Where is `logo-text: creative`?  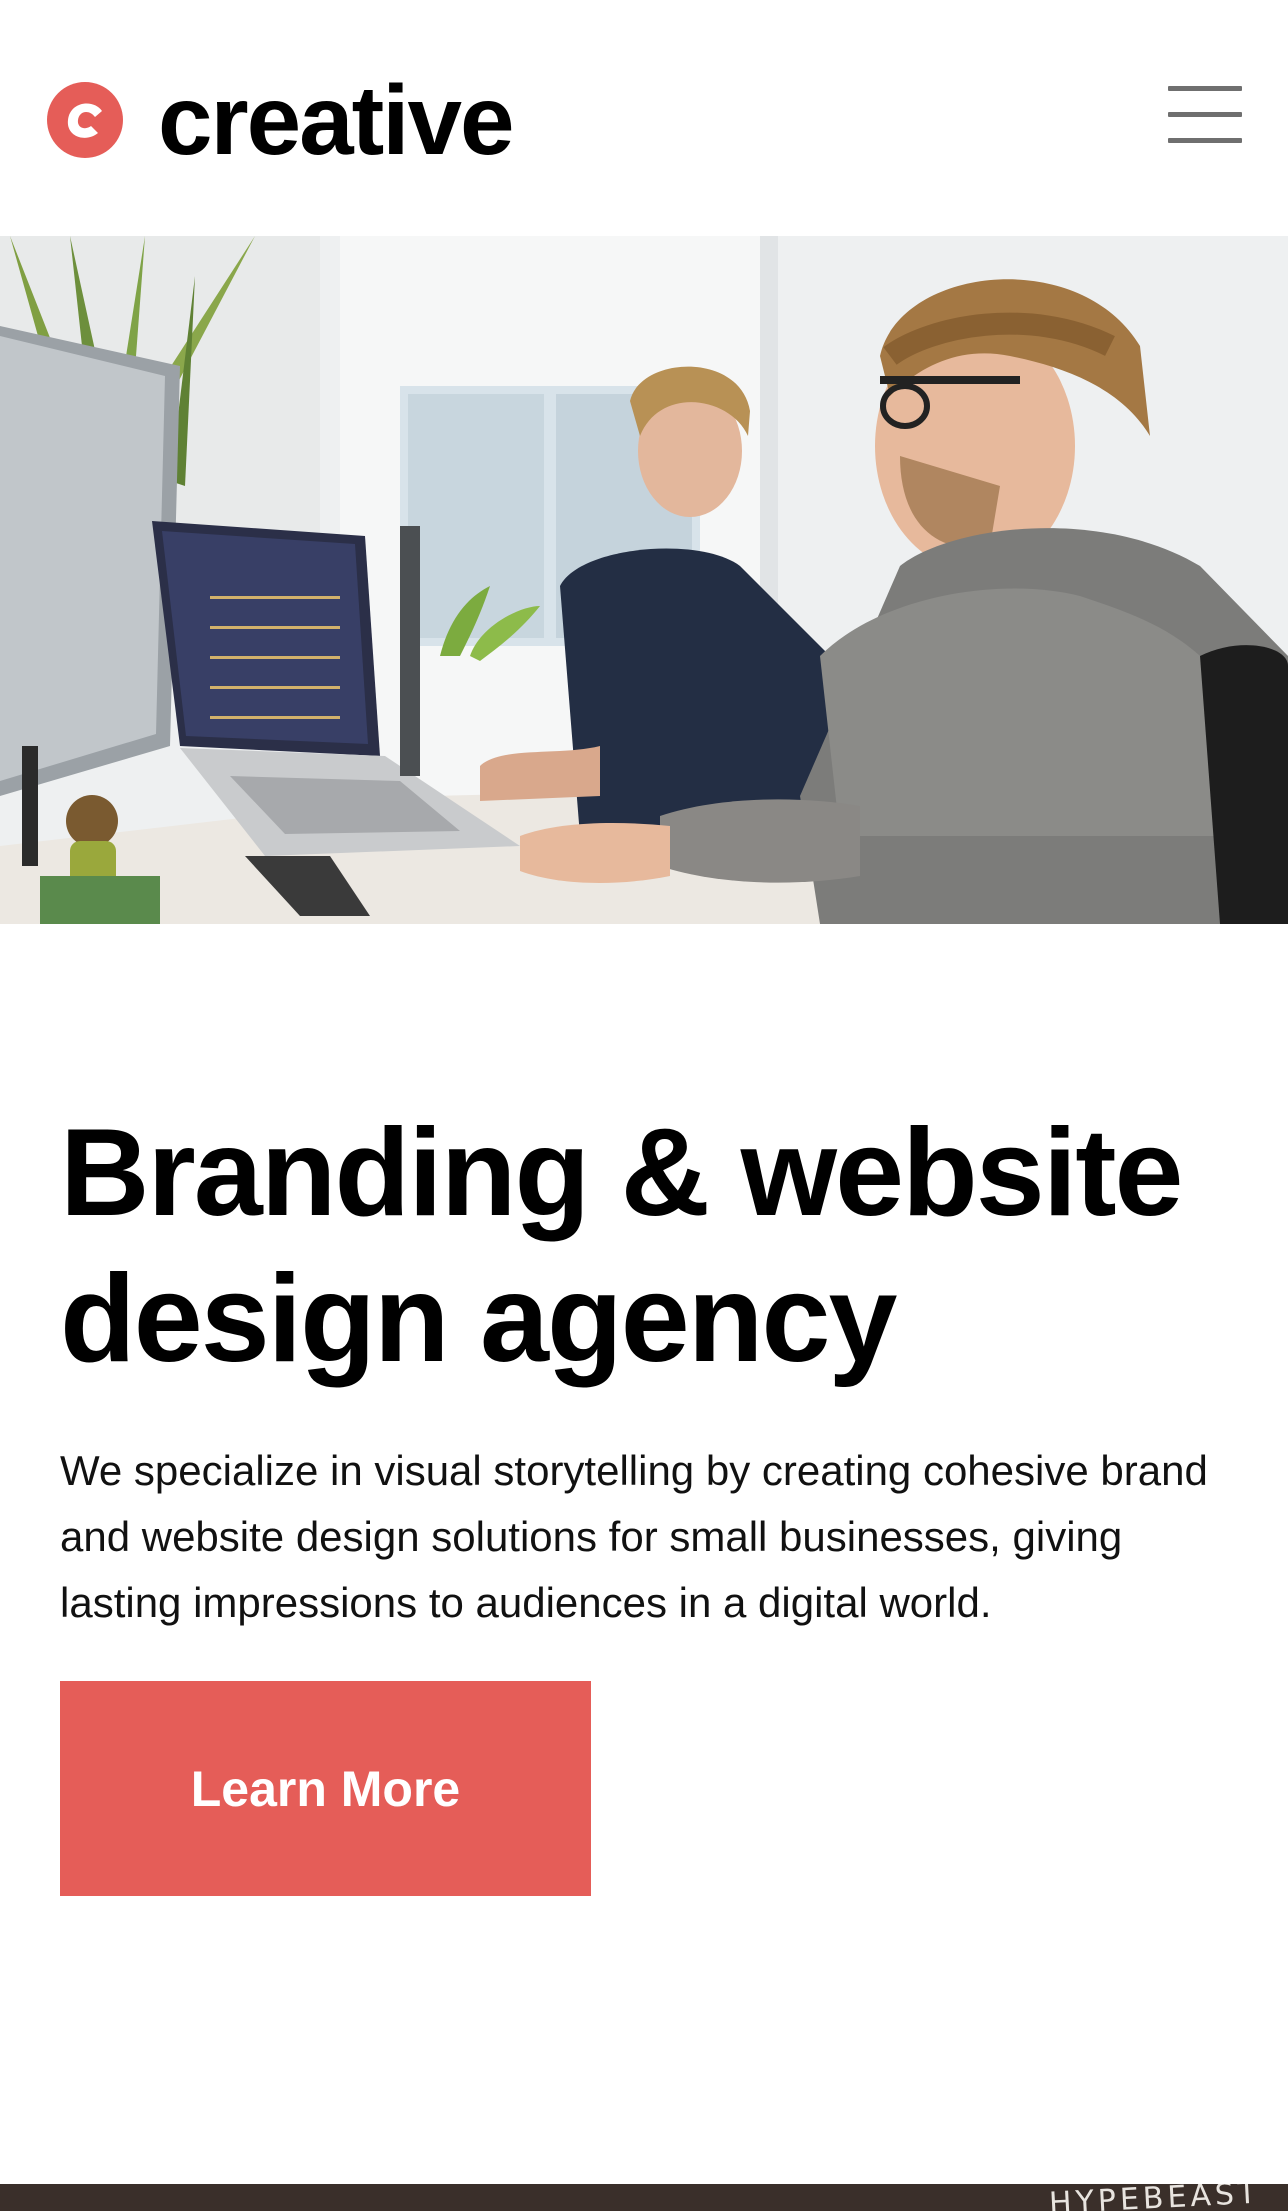
logo-text: creative is located at coordinates (336, 120).